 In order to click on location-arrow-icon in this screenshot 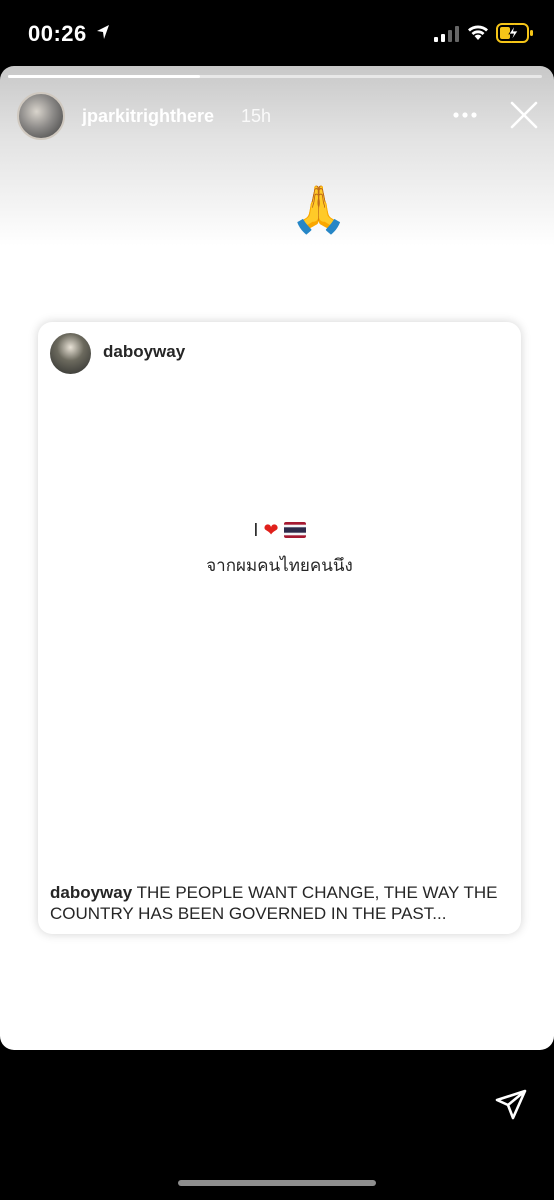, I will do `click(103, 32)`.